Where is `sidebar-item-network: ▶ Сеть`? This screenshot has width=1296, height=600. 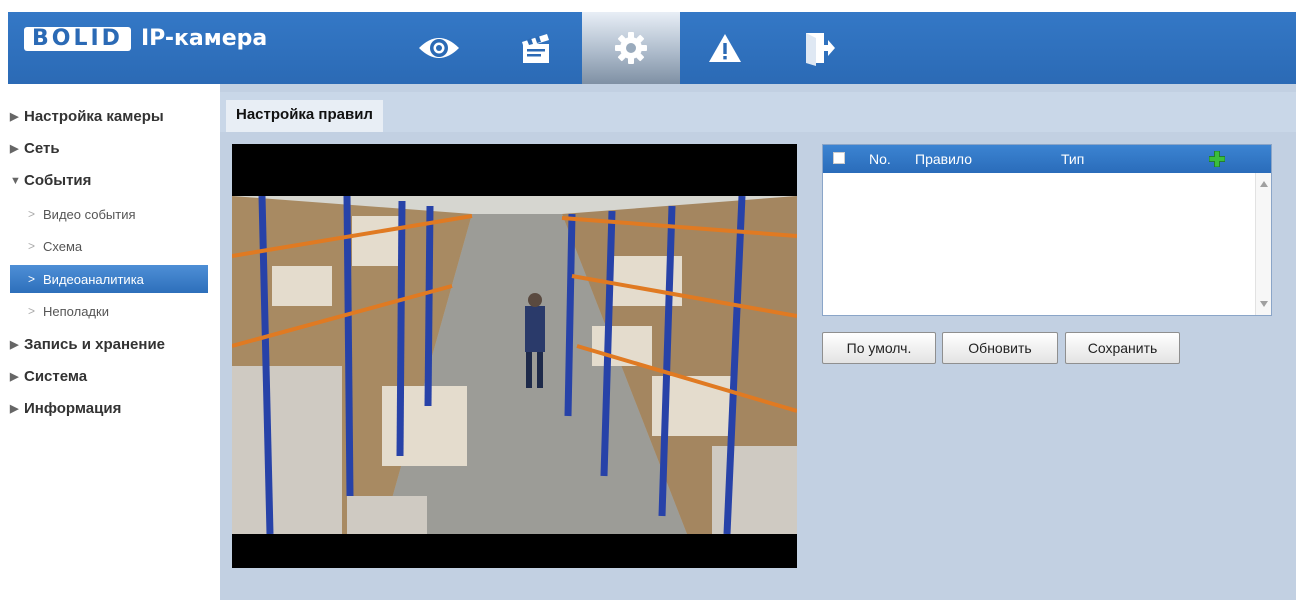 sidebar-item-network: ▶ Сеть is located at coordinates (35, 148).